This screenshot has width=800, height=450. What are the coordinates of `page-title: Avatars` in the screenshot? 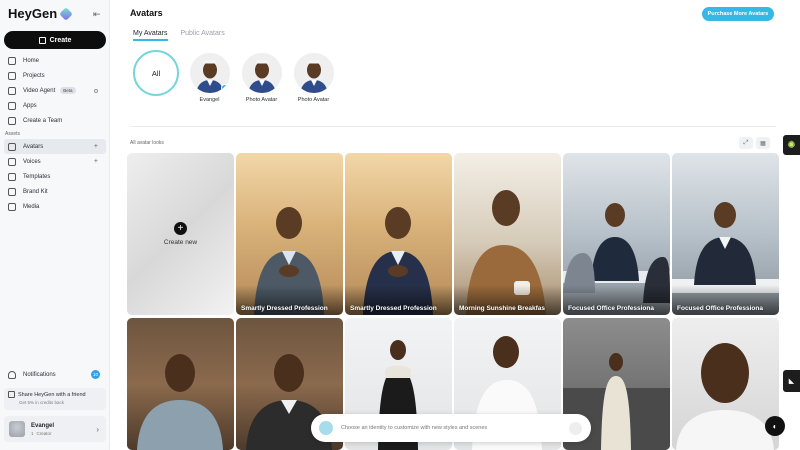 It's located at (146, 13).